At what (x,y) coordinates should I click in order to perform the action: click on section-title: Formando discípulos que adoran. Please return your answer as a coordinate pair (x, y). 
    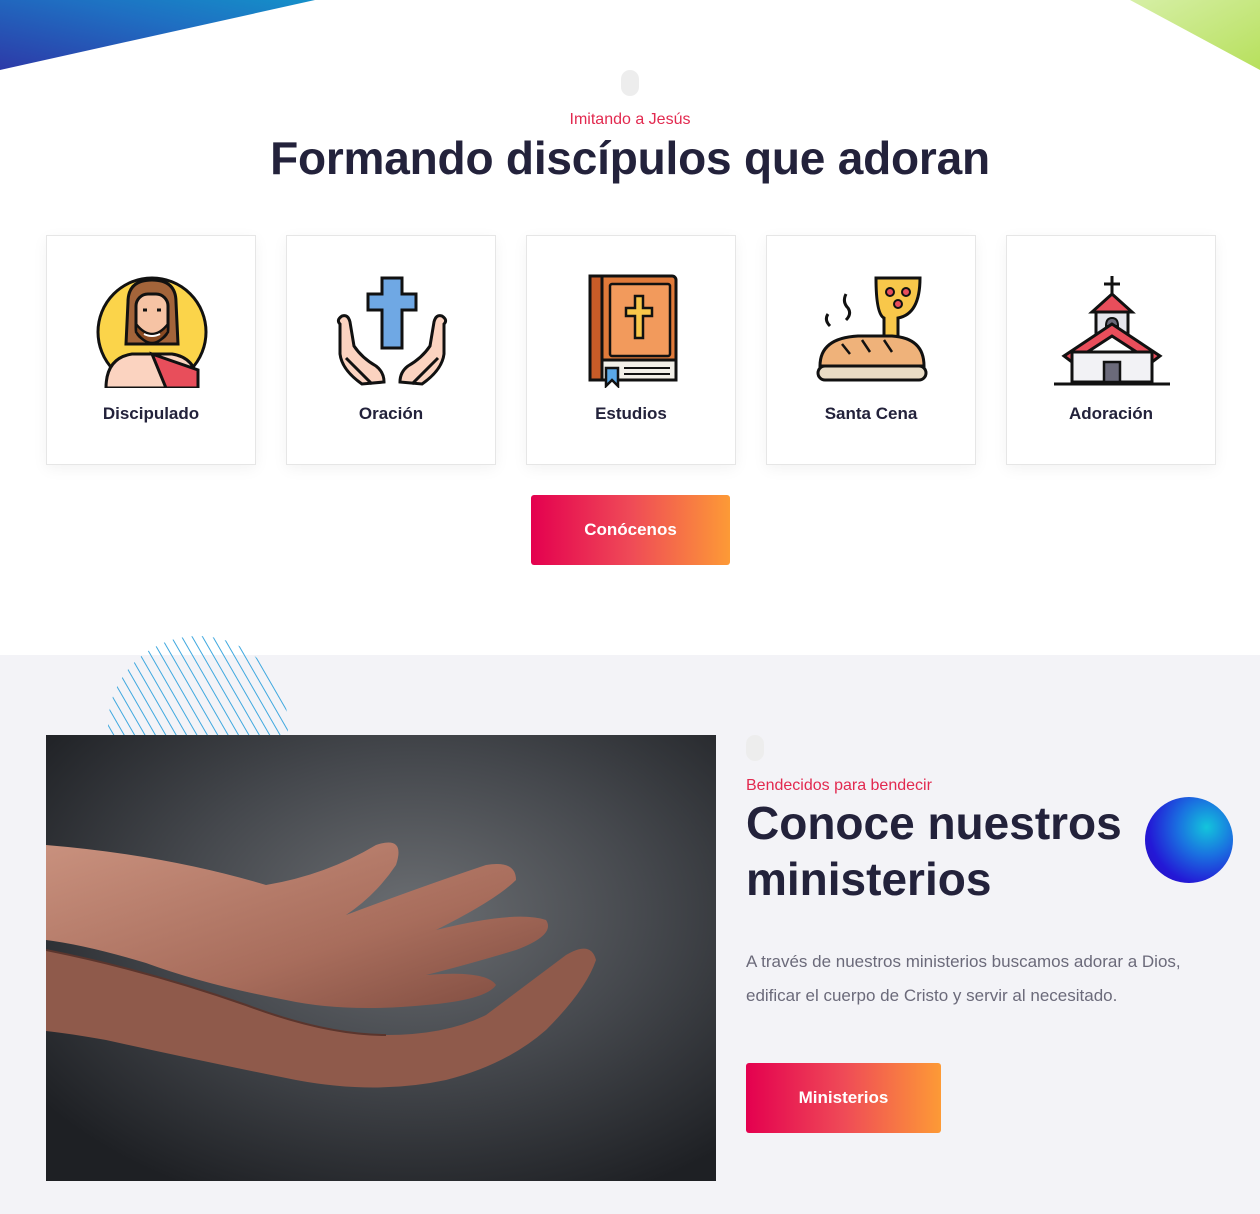
    Looking at the image, I should click on (630, 158).